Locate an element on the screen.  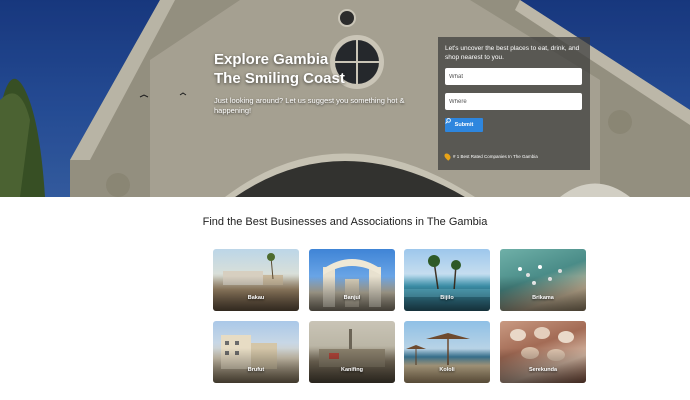
location-card-bijilo: Bijilo is located at coordinates (447, 280).